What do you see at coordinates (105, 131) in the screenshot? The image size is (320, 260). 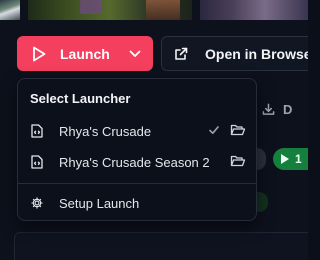 I see `launcher-option-label: Rhya's Crusade` at bounding box center [105, 131].